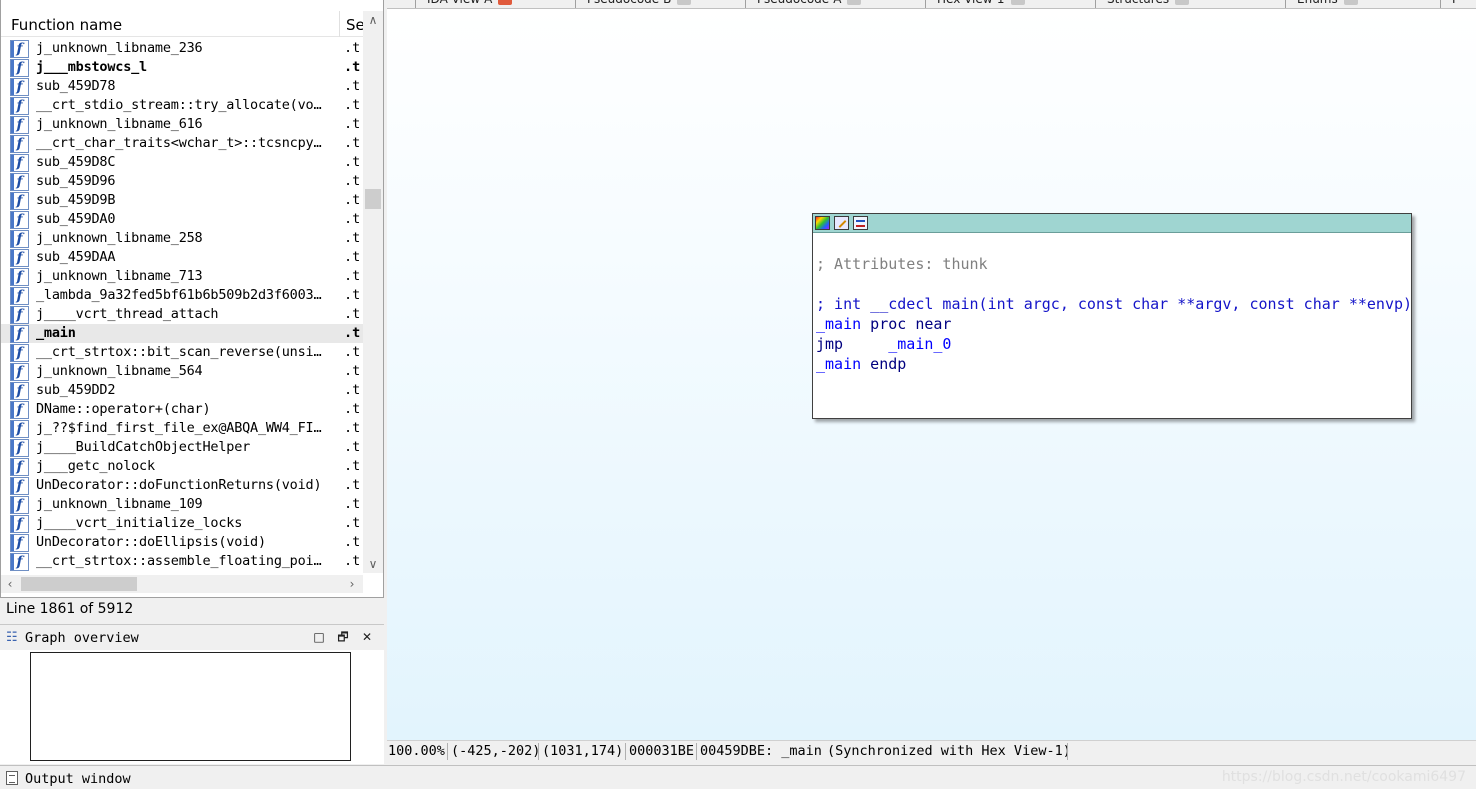 The height and width of the screenshot is (795, 1476). Describe the element at coordinates (182, 542) in the screenshot. I see `function-row: f UnDecorator::doEllipsis(void) .t` at that location.